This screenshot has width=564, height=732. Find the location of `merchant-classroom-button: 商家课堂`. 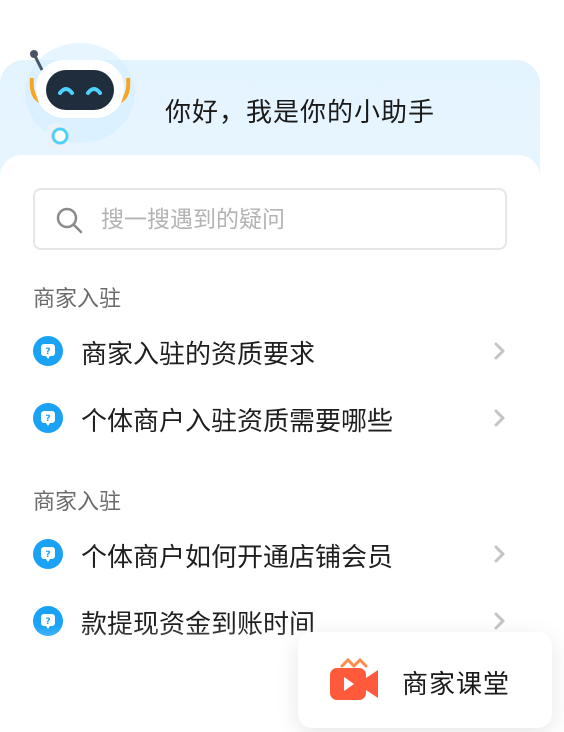

merchant-classroom-button: 商家课堂 is located at coordinates (425, 680).